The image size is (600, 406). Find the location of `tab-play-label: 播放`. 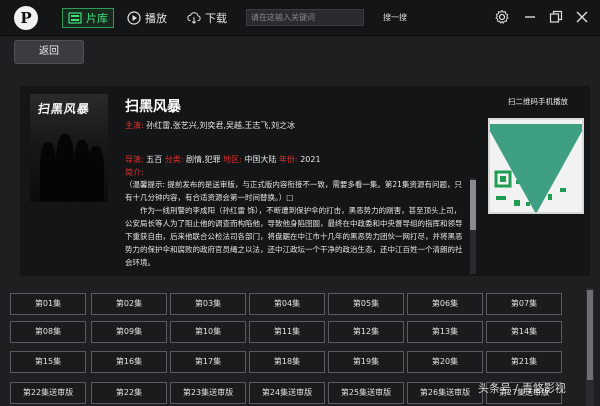

tab-play-label: 播放 is located at coordinates (156, 18).